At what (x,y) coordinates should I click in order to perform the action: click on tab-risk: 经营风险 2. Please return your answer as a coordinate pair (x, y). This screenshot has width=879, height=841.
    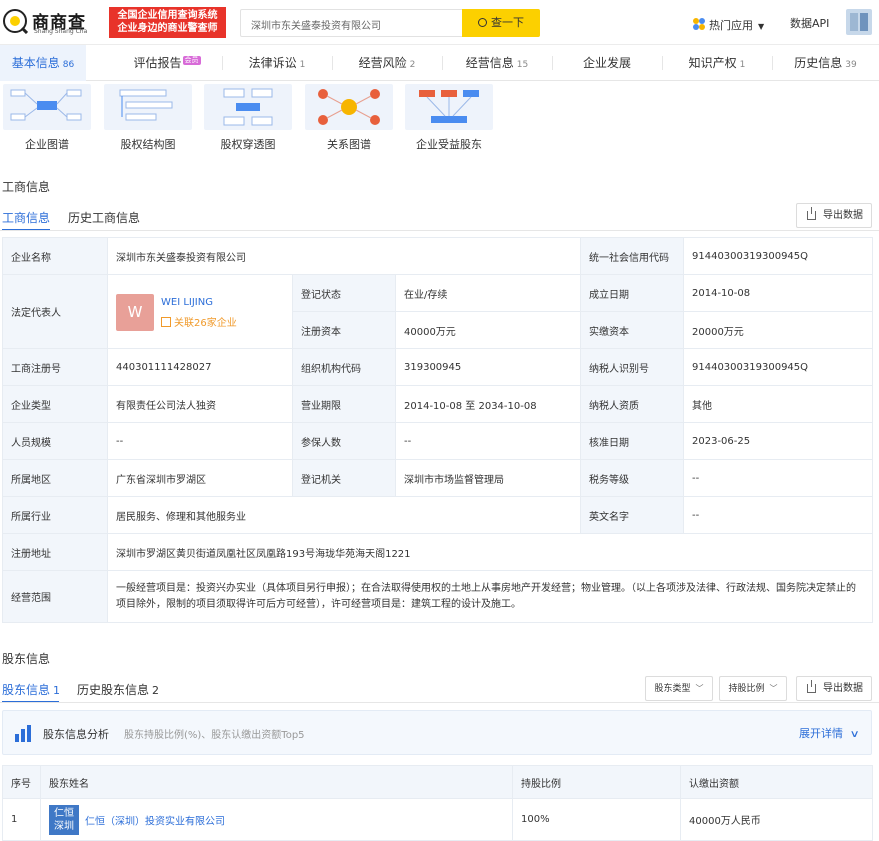
    Looking at the image, I should click on (387, 63).